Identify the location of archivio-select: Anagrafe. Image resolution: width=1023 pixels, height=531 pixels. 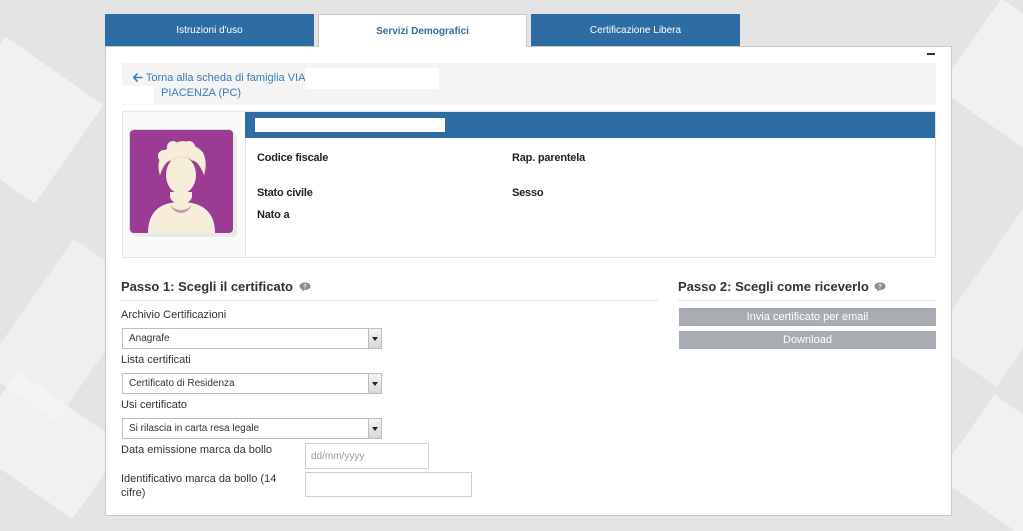
(252, 338).